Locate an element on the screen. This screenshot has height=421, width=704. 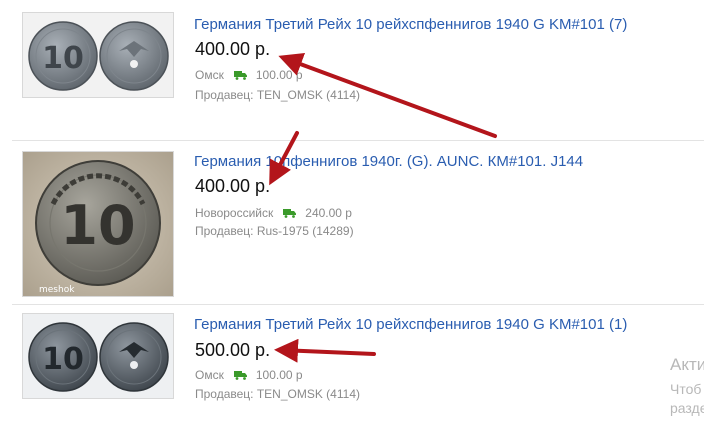
listing-2-price: 400.00 р. is located at coordinates (233, 186).